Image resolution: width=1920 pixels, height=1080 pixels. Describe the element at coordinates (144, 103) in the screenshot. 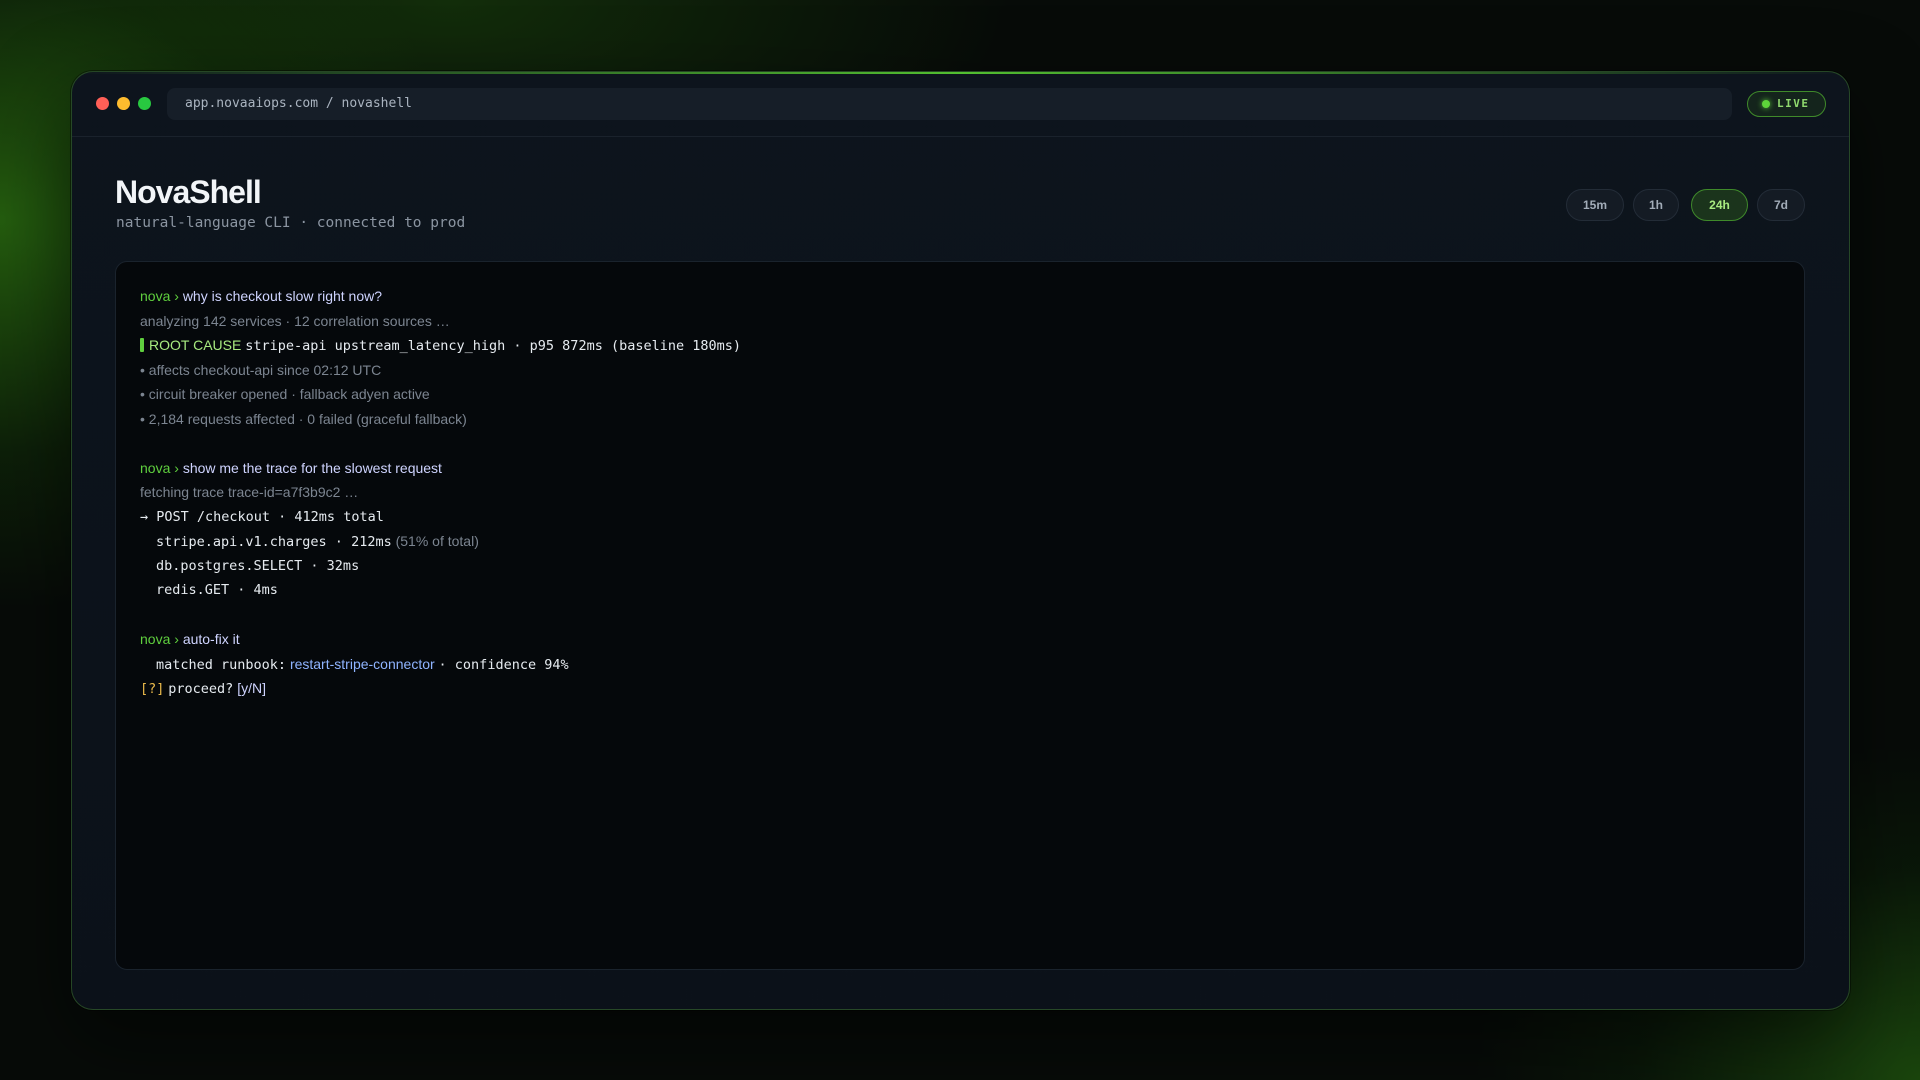

I see `maximize-window-button` at that location.